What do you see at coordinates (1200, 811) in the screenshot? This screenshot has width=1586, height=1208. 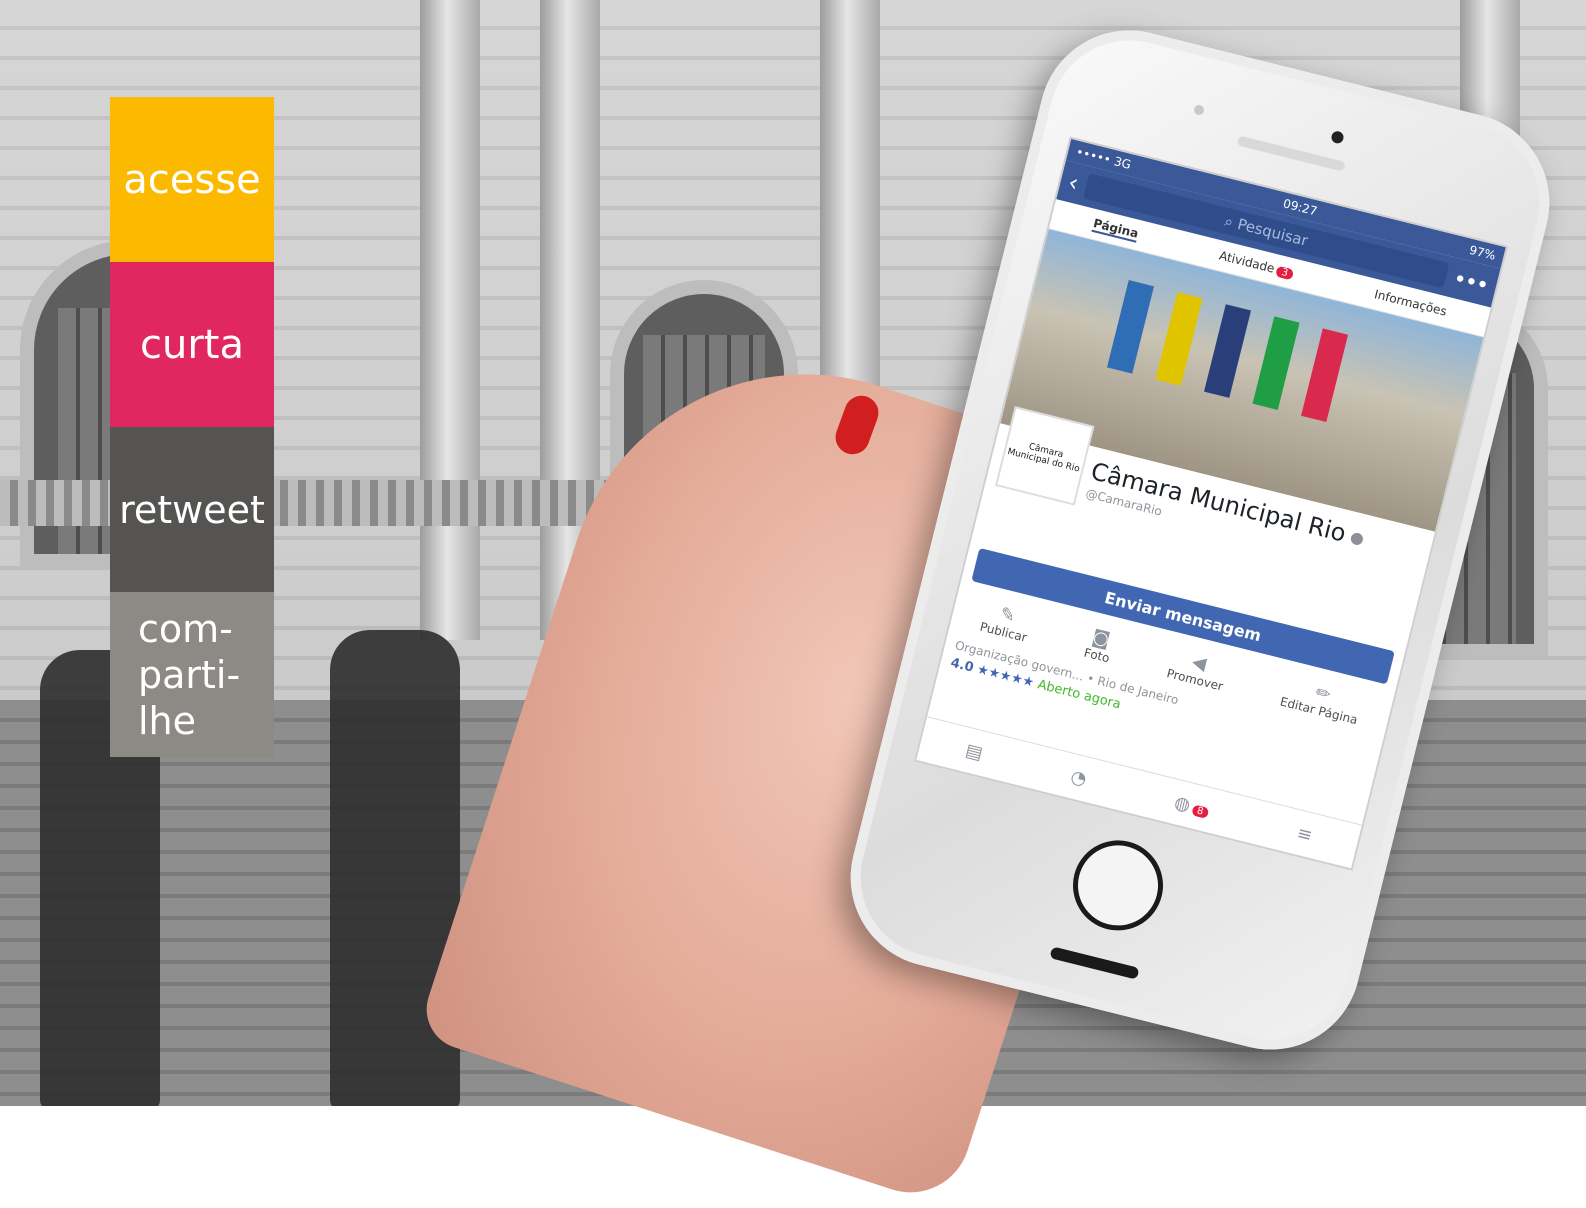 I see `notification-badge: 8` at bounding box center [1200, 811].